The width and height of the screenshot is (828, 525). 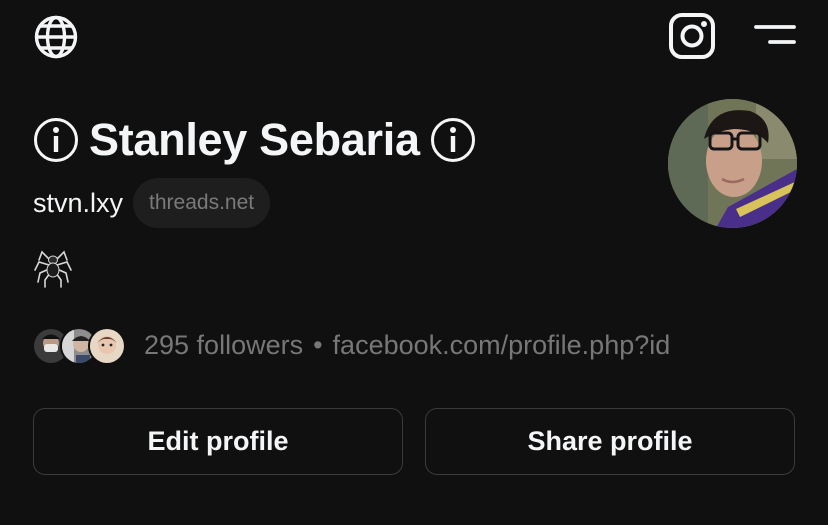 I want to click on instagram-icon, so click(x=692, y=36).